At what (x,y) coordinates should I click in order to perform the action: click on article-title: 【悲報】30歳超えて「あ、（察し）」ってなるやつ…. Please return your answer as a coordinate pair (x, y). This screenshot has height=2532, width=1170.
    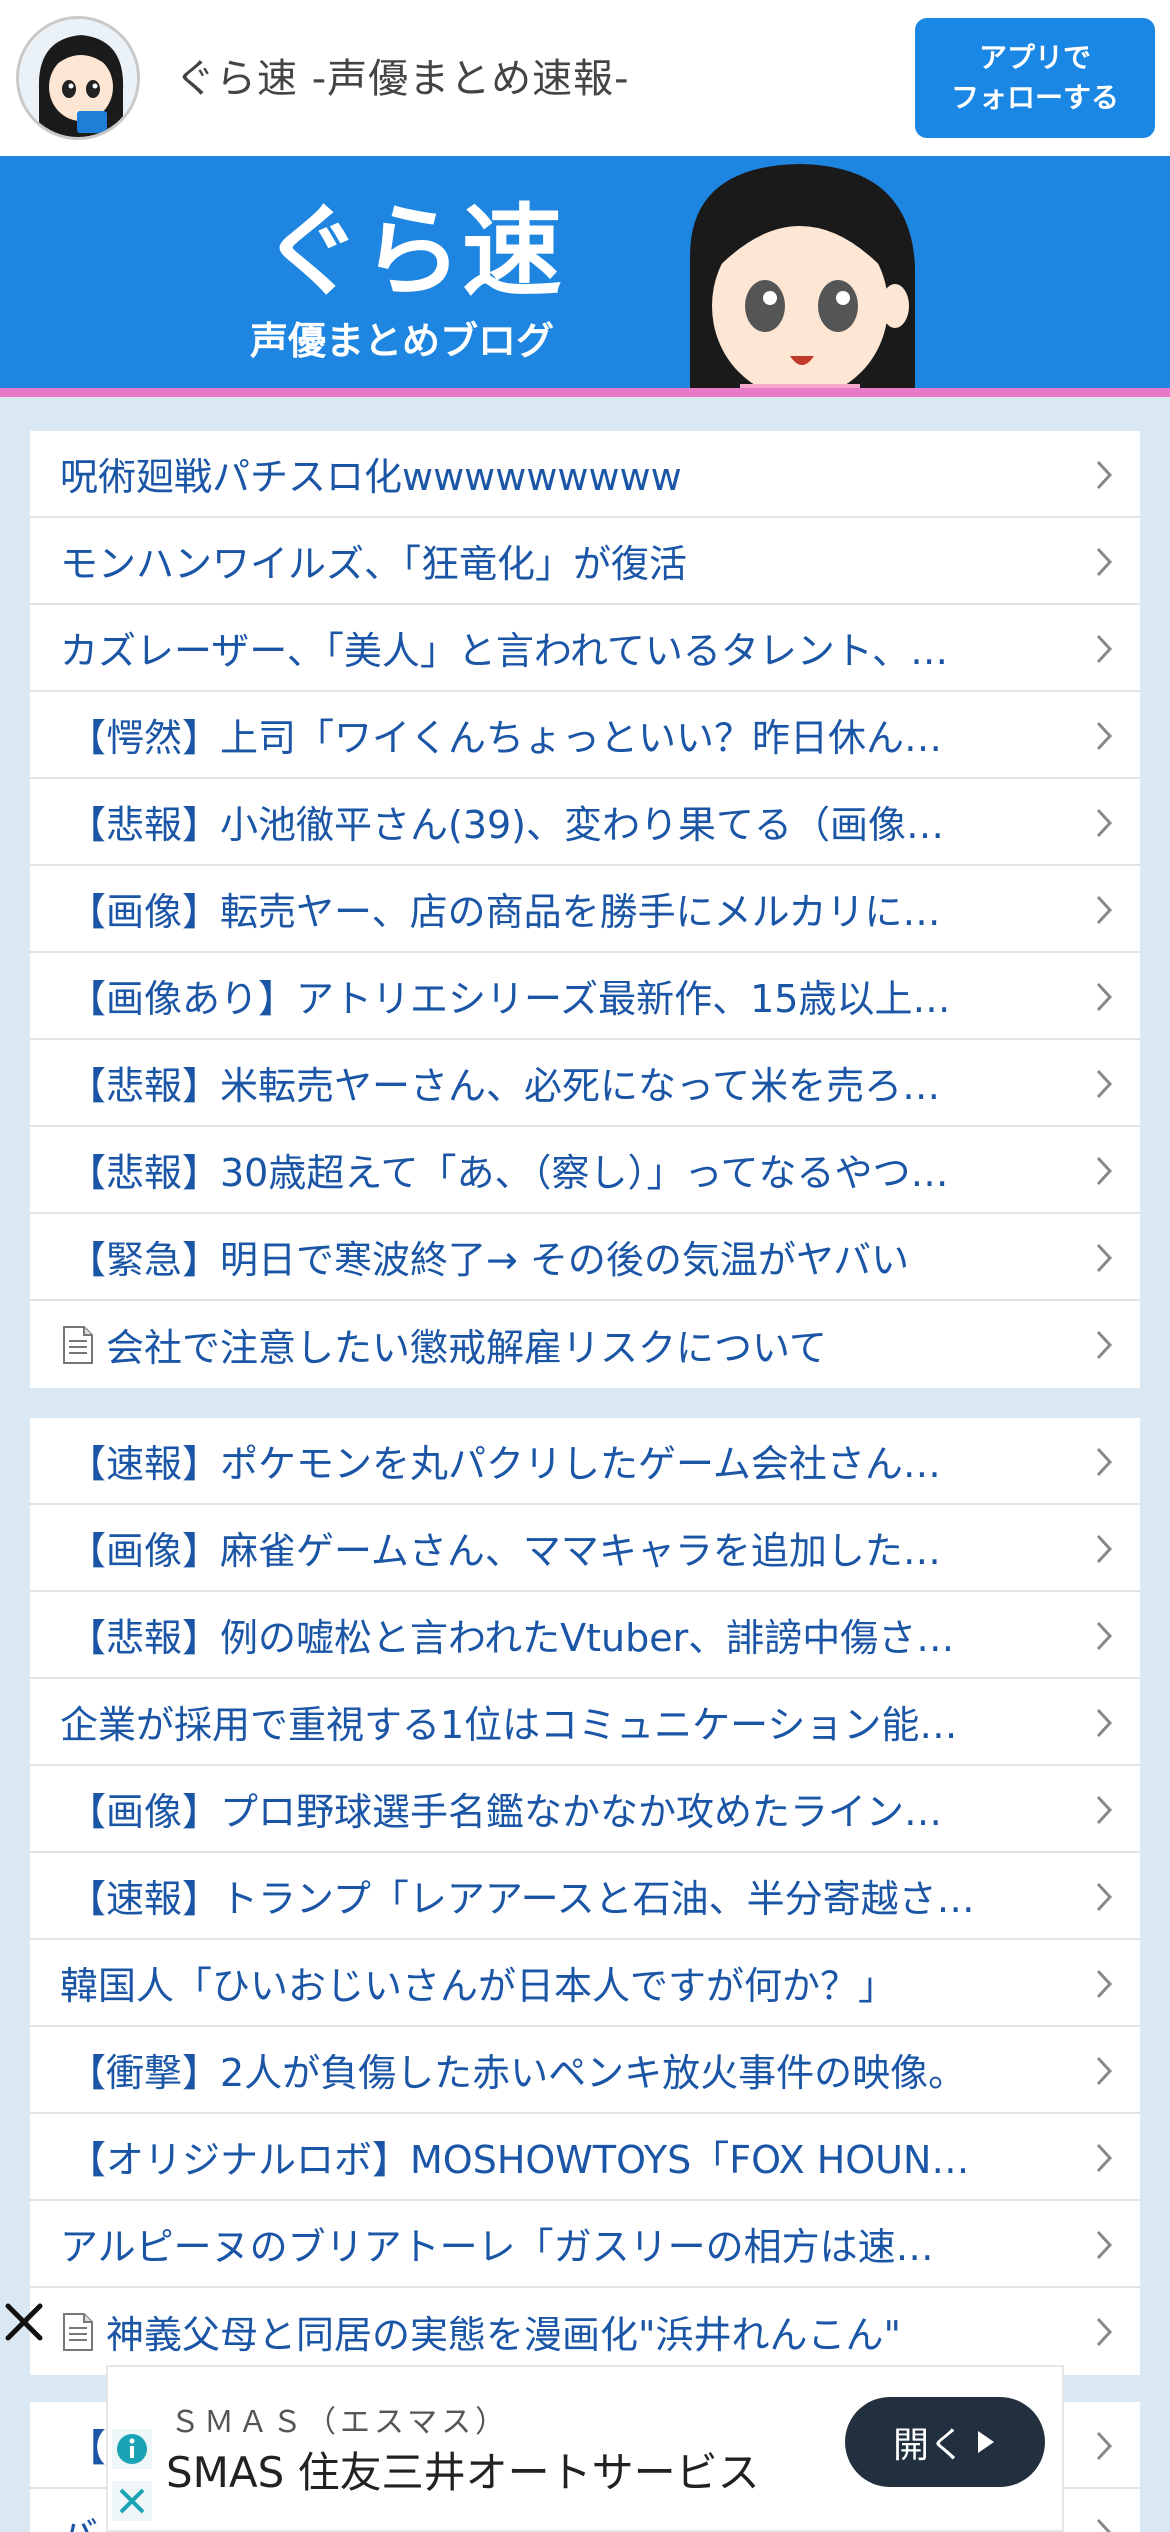
    Looking at the image, I should click on (508, 1173).